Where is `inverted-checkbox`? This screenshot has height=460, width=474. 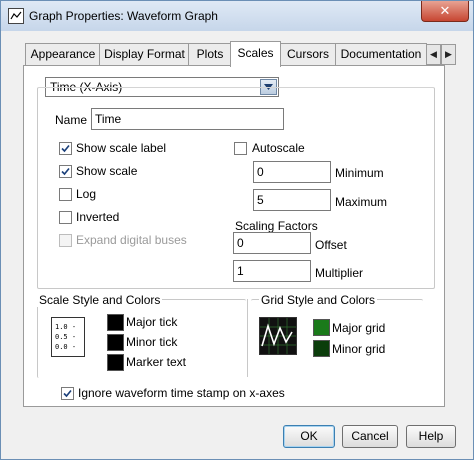 inverted-checkbox is located at coordinates (65, 217).